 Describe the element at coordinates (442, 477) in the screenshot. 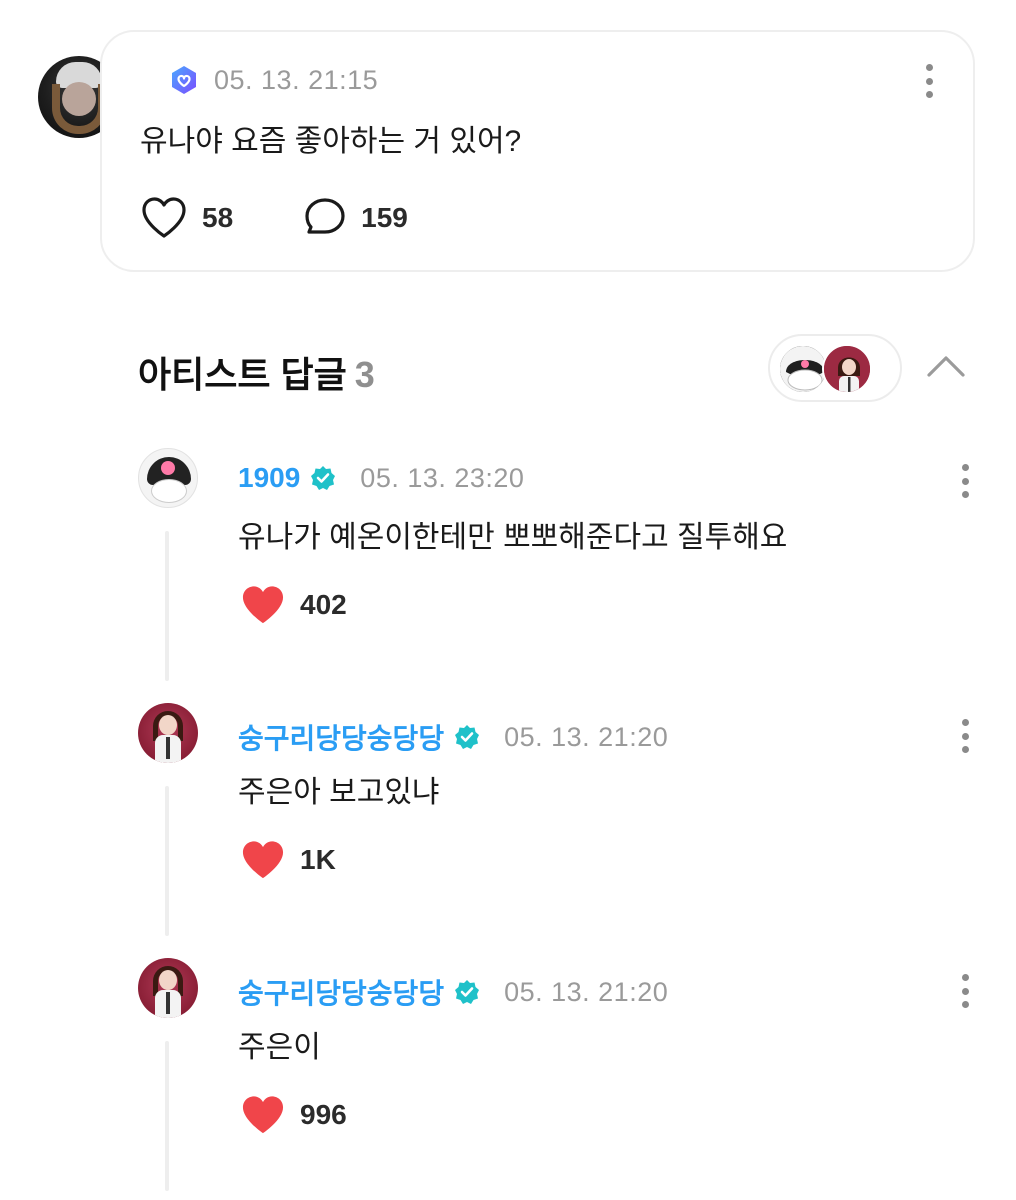

I see `reply-timestamp: 05. 13. 23:20` at that location.